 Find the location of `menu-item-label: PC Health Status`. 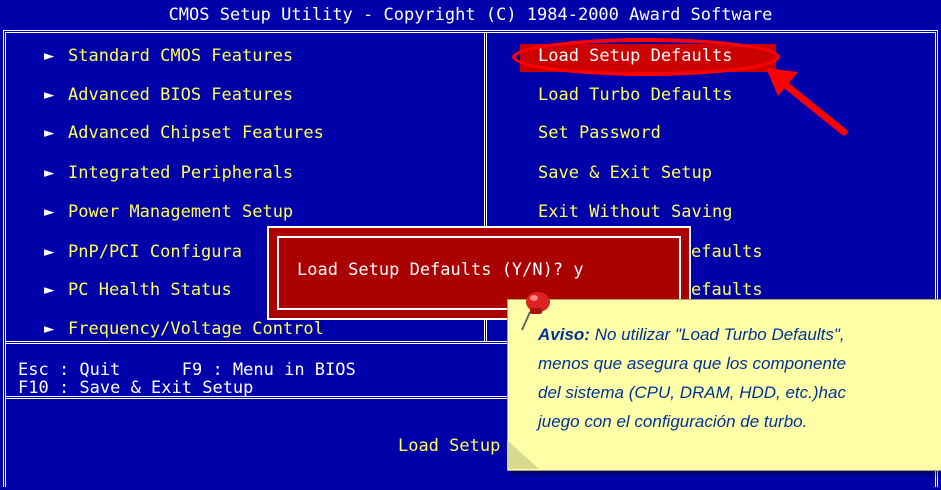

menu-item-label: PC Health Status is located at coordinates (150, 290).